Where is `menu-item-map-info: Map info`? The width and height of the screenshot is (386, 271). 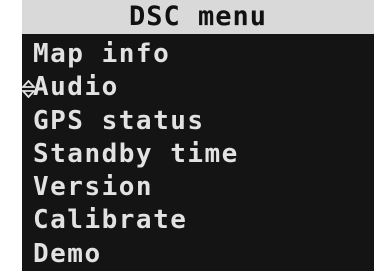 menu-item-map-info: Map info is located at coordinates (198, 54).